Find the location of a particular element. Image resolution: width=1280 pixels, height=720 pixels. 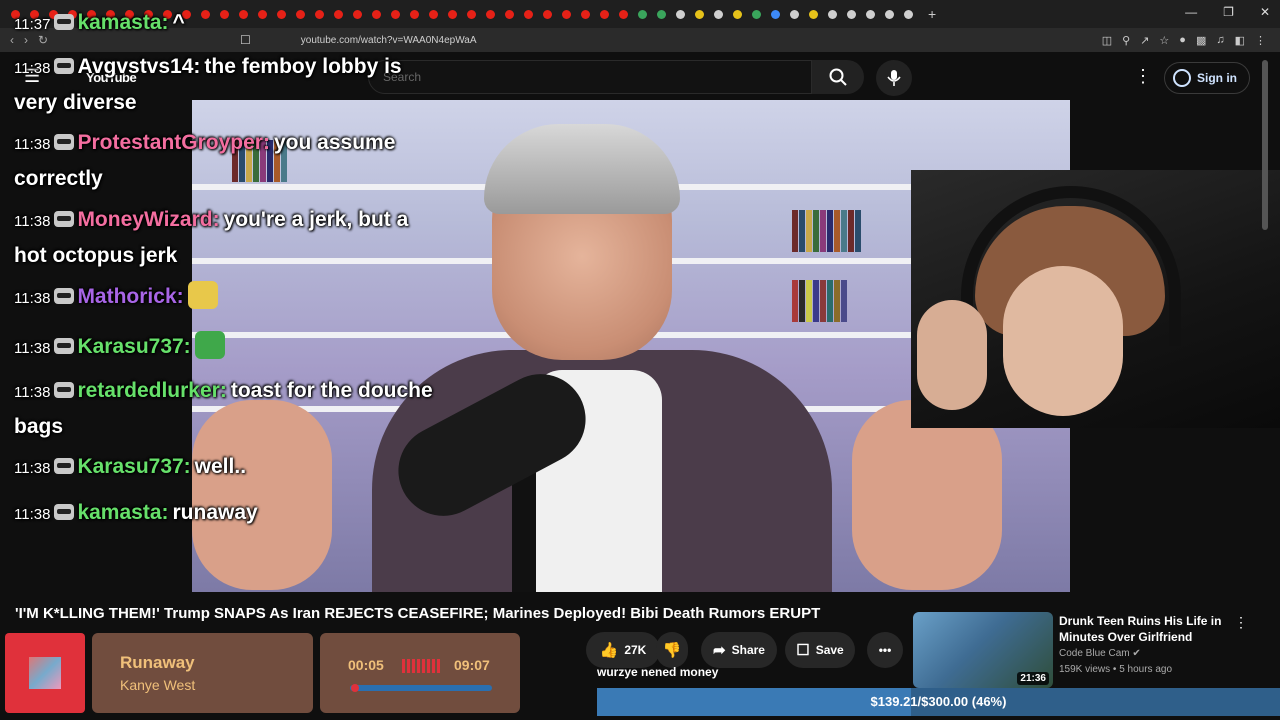

extension-icon: ● is located at coordinates (1182, 40).